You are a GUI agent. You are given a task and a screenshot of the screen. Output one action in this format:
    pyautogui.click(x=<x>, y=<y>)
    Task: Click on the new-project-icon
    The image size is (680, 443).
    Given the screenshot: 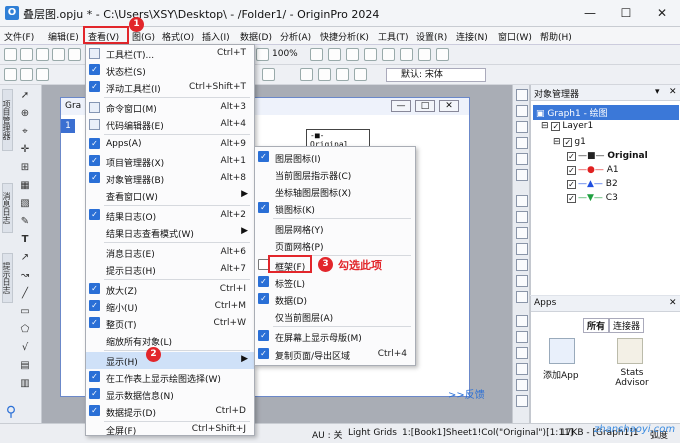 What is the action you would take?
    pyautogui.click(x=10, y=54)
    